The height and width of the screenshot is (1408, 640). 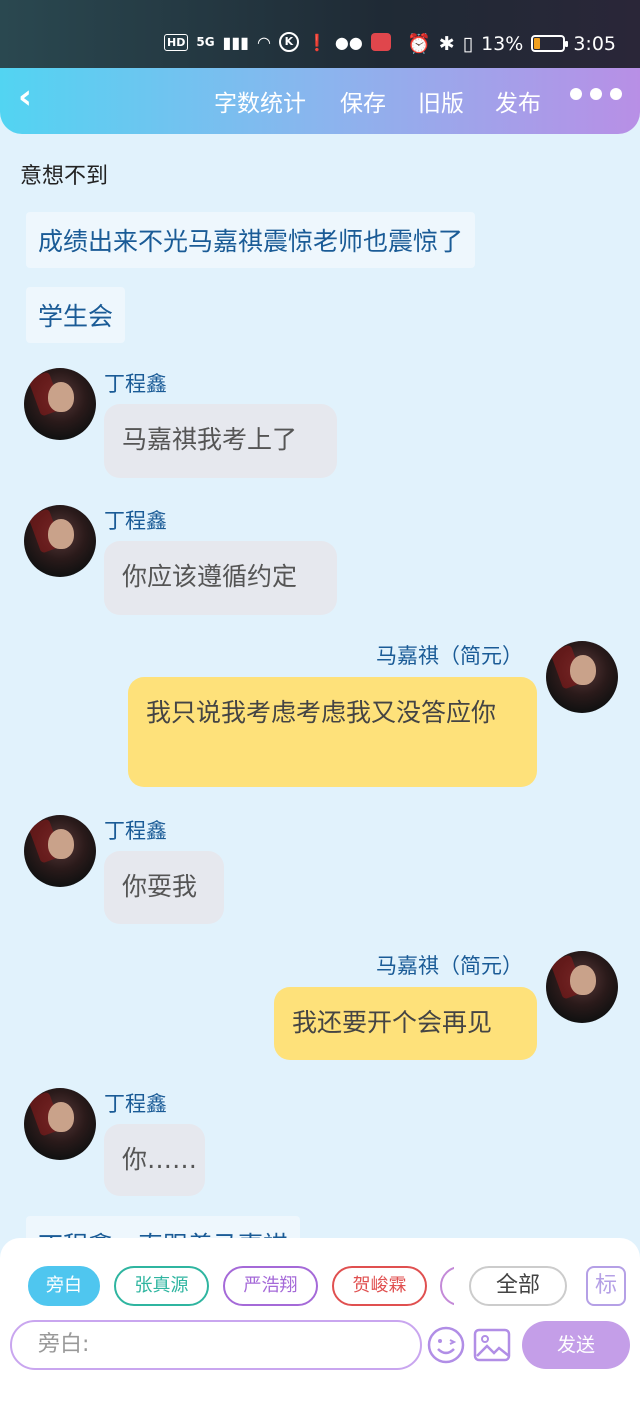 What do you see at coordinates (64, 1286) in the screenshot?
I see `chip-narrator: 旁白` at bounding box center [64, 1286].